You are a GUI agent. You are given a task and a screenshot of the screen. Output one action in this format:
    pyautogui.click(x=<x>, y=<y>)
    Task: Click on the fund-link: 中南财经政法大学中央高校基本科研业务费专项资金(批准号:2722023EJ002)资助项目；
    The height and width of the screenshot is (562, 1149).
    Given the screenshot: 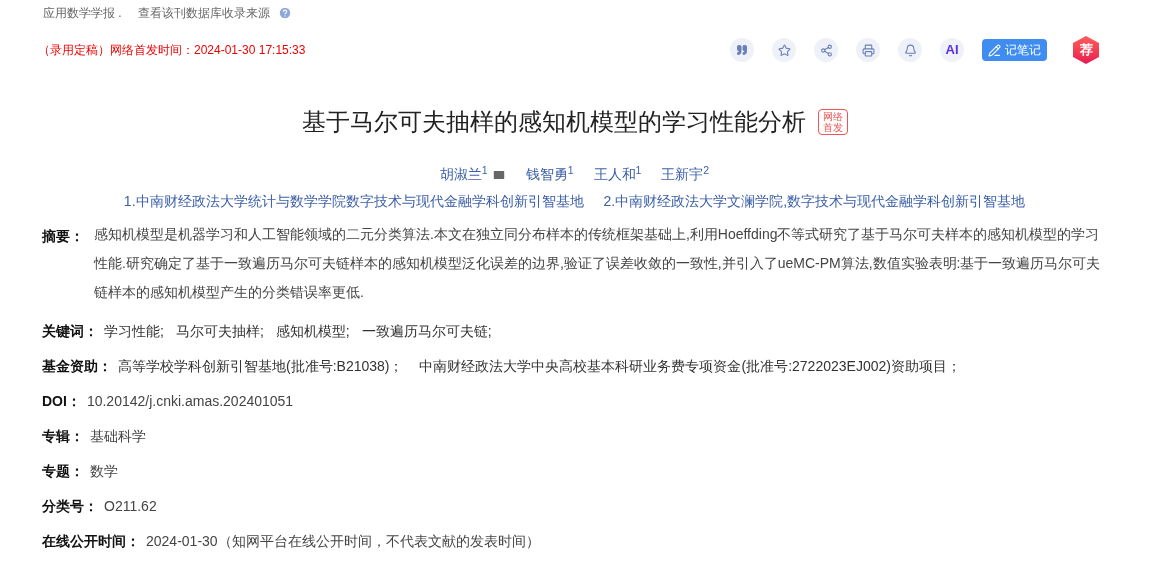 What is the action you would take?
    pyautogui.click(x=690, y=366)
    